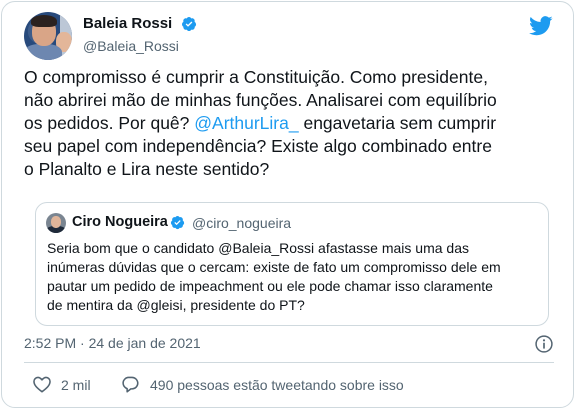  I want to click on mention-link: @ArthurLira_, so click(246, 123).